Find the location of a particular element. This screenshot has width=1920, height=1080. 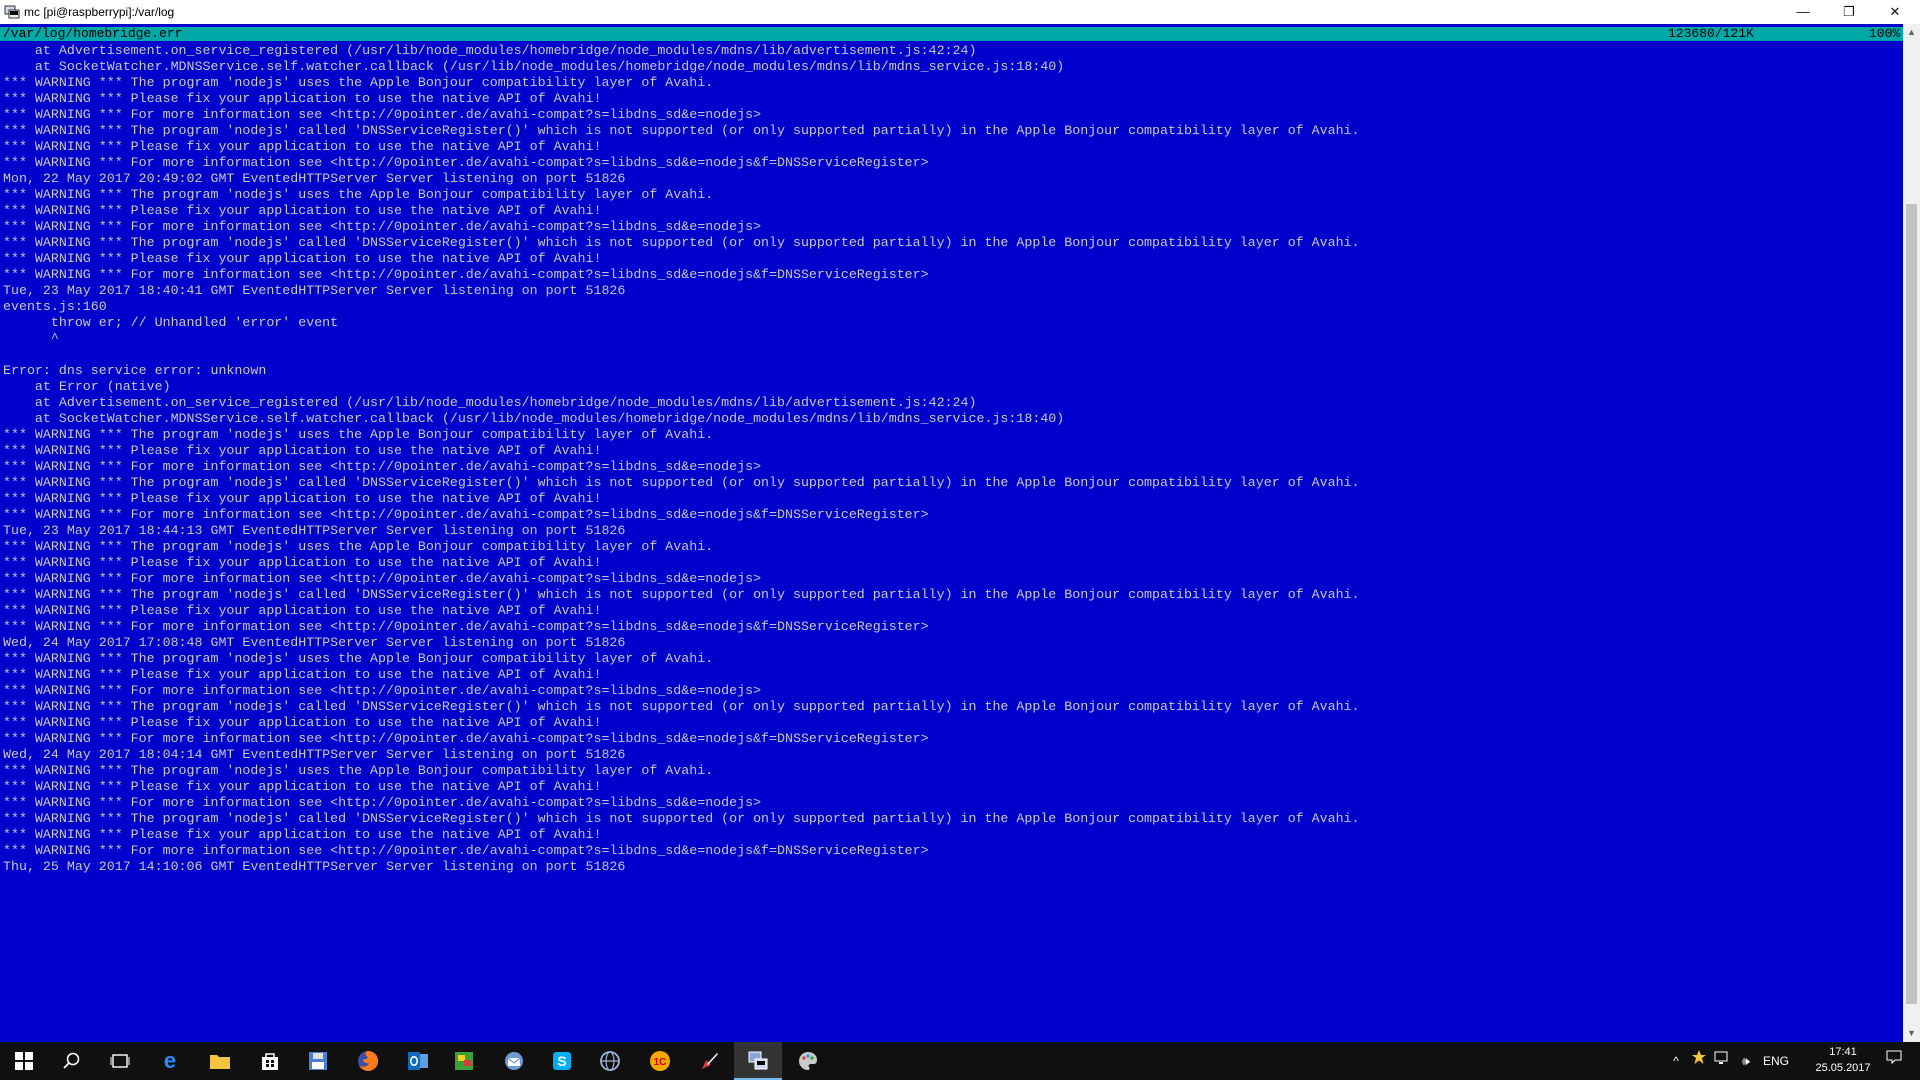

close-button: ✕ is located at coordinates (1895, 12).